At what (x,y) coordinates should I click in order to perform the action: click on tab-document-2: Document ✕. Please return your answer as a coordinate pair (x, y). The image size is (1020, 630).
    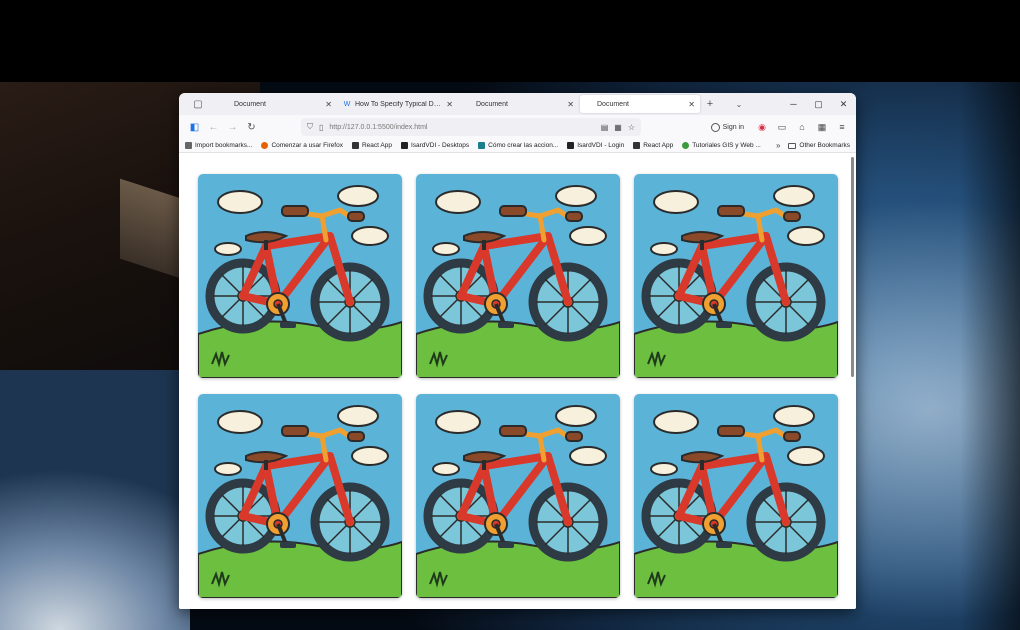
    Looking at the image, I should click on (519, 104).